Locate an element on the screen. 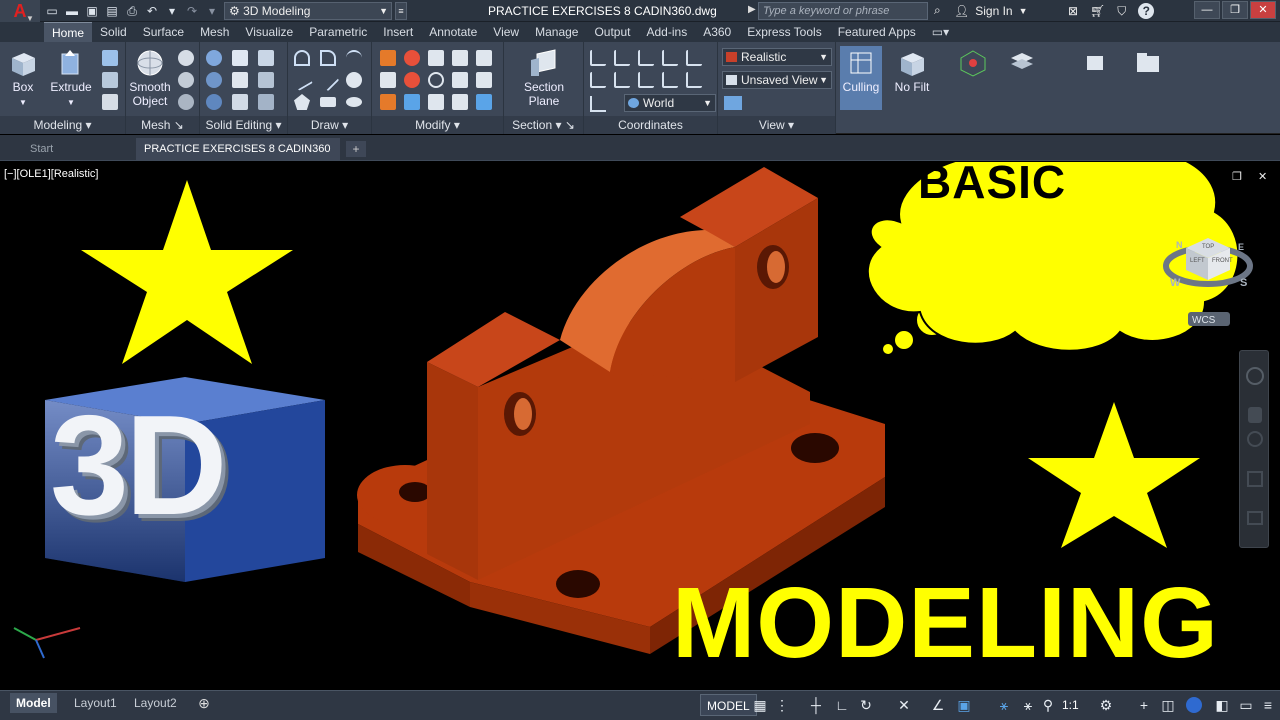 The image size is (1280, 720). box-button: Box ▼ is located at coordinates (23, 79).